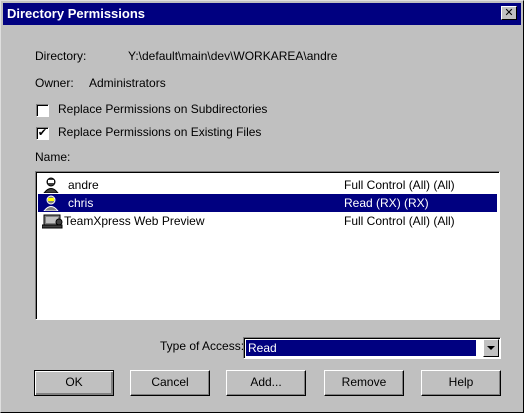  Describe the element at coordinates (159, 132) in the screenshot. I see `replace-existing-files-label: Replace Permissions on Existing Files` at that location.